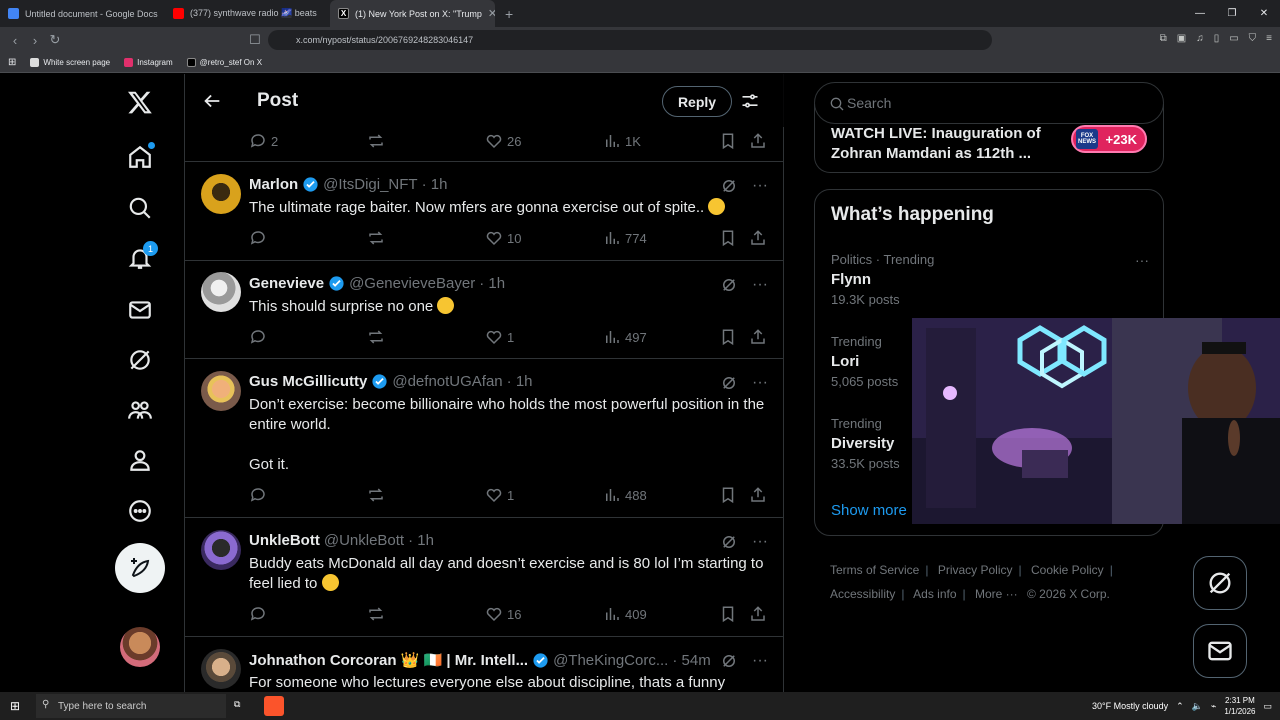  Describe the element at coordinates (625, 495) in the screenshot. I see `views-action: 488` at that location.